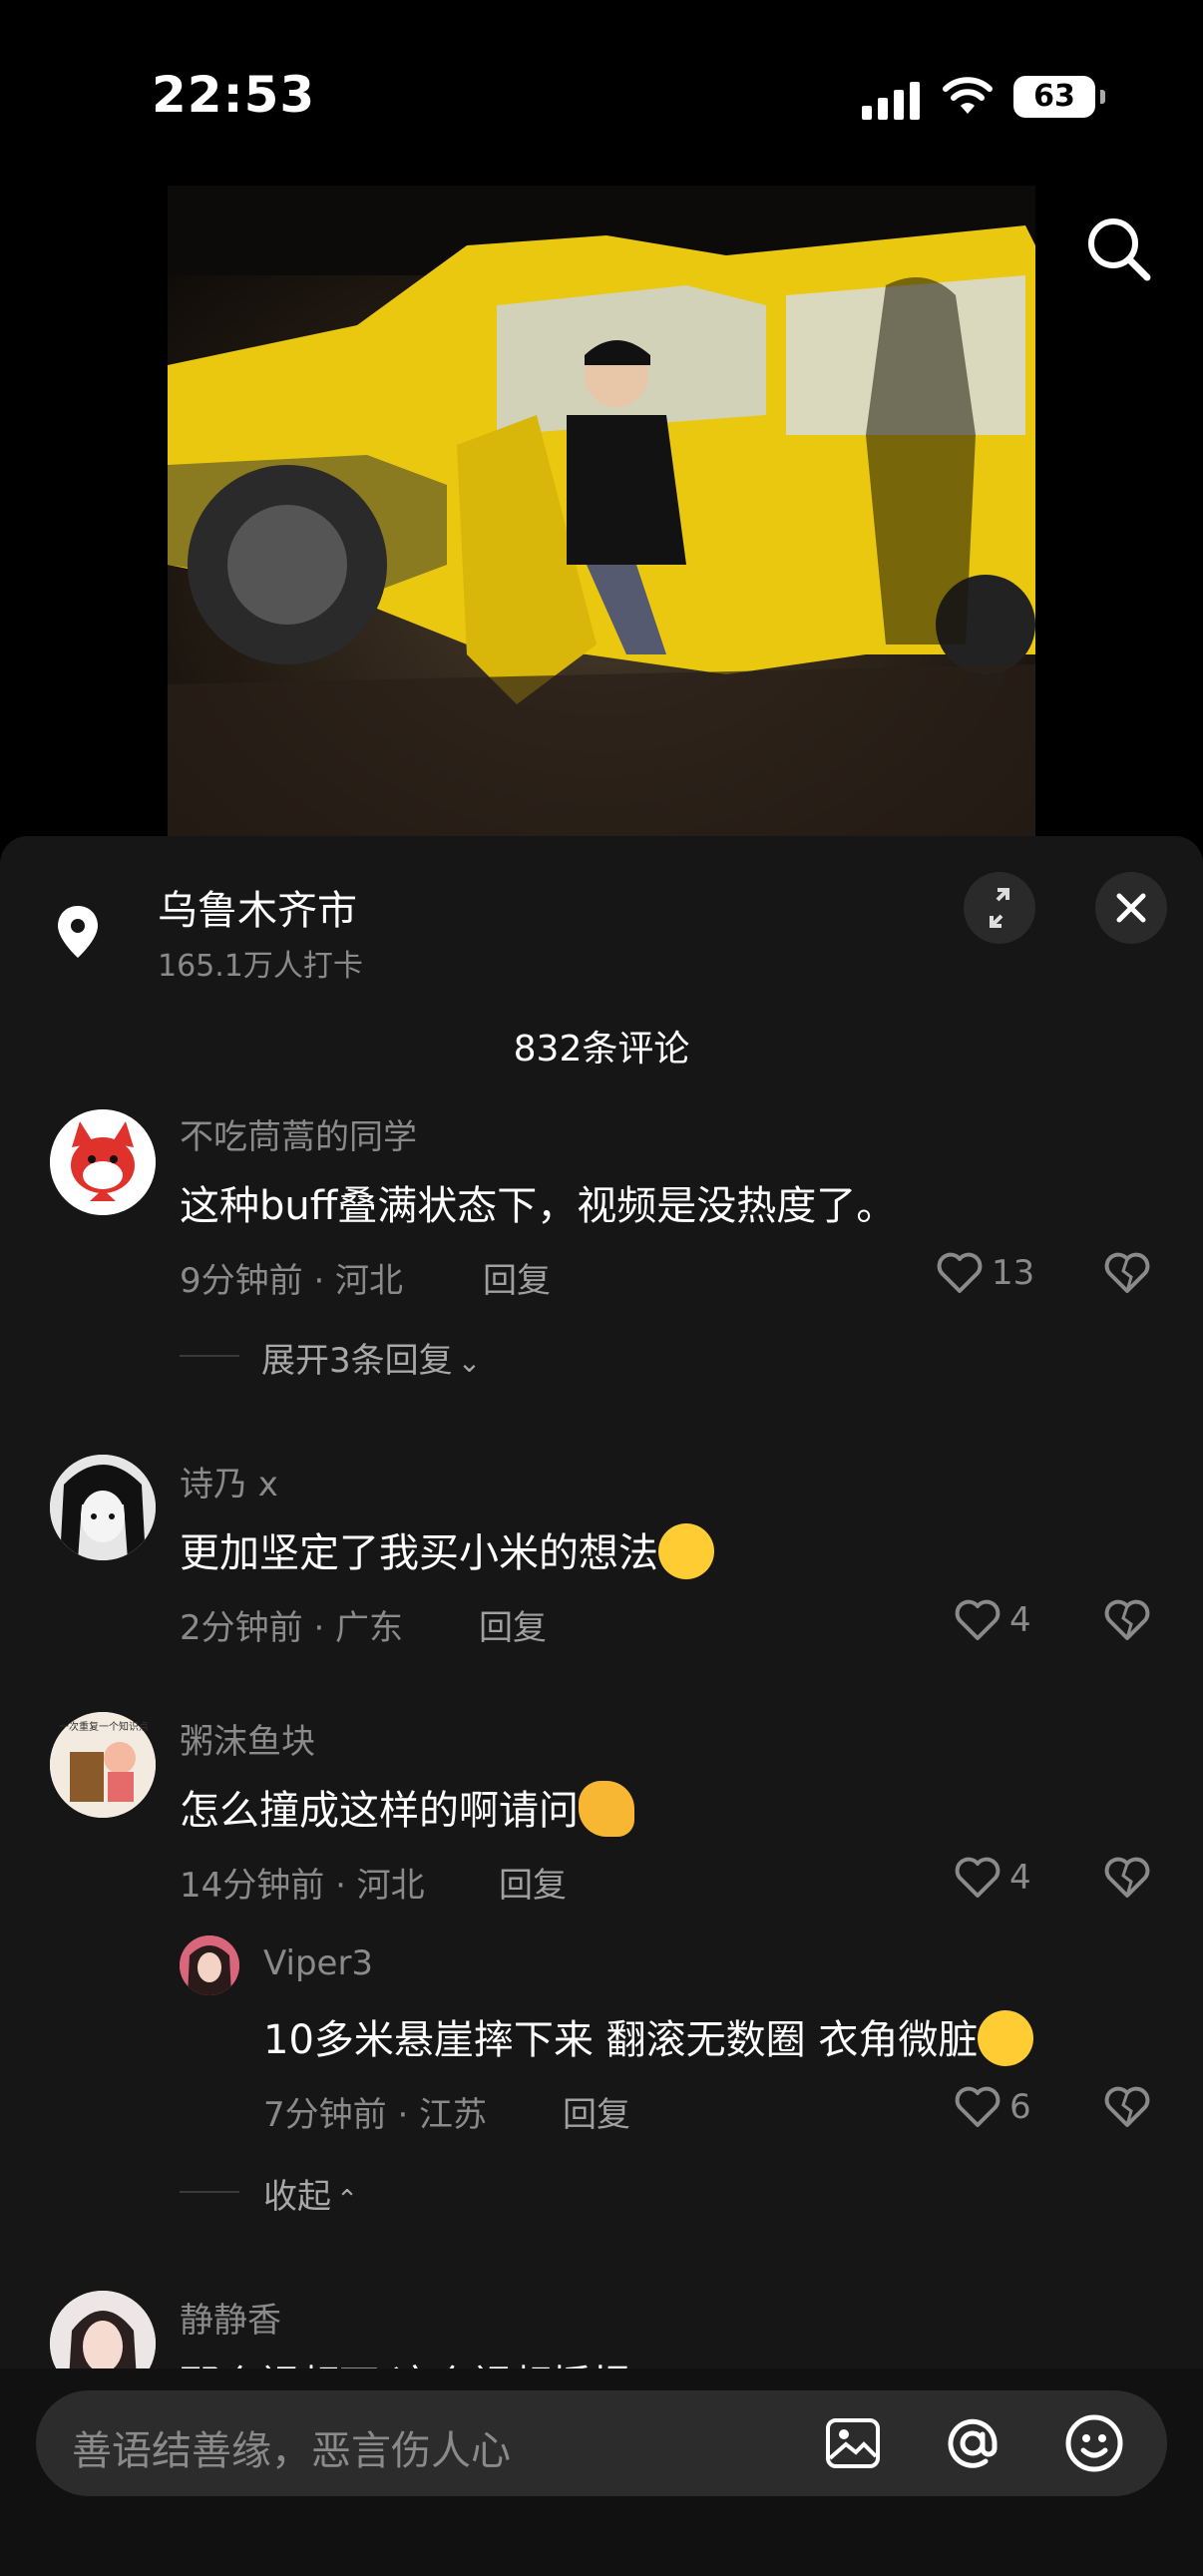 This screenshot has height=2576, width=1203. I want to click on like-count: 6, so click(1020, 2107).